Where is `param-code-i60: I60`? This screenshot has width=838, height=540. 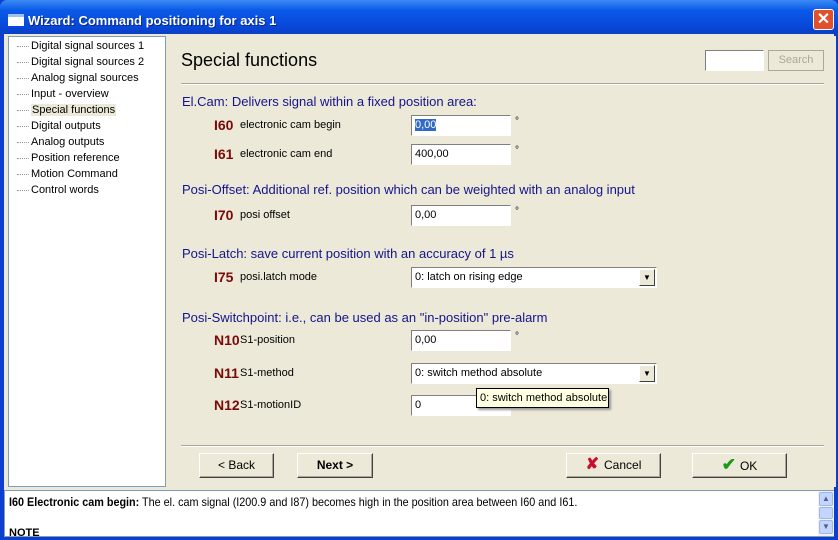
param-code-i60: I60 is located at coordinates (224, 125).